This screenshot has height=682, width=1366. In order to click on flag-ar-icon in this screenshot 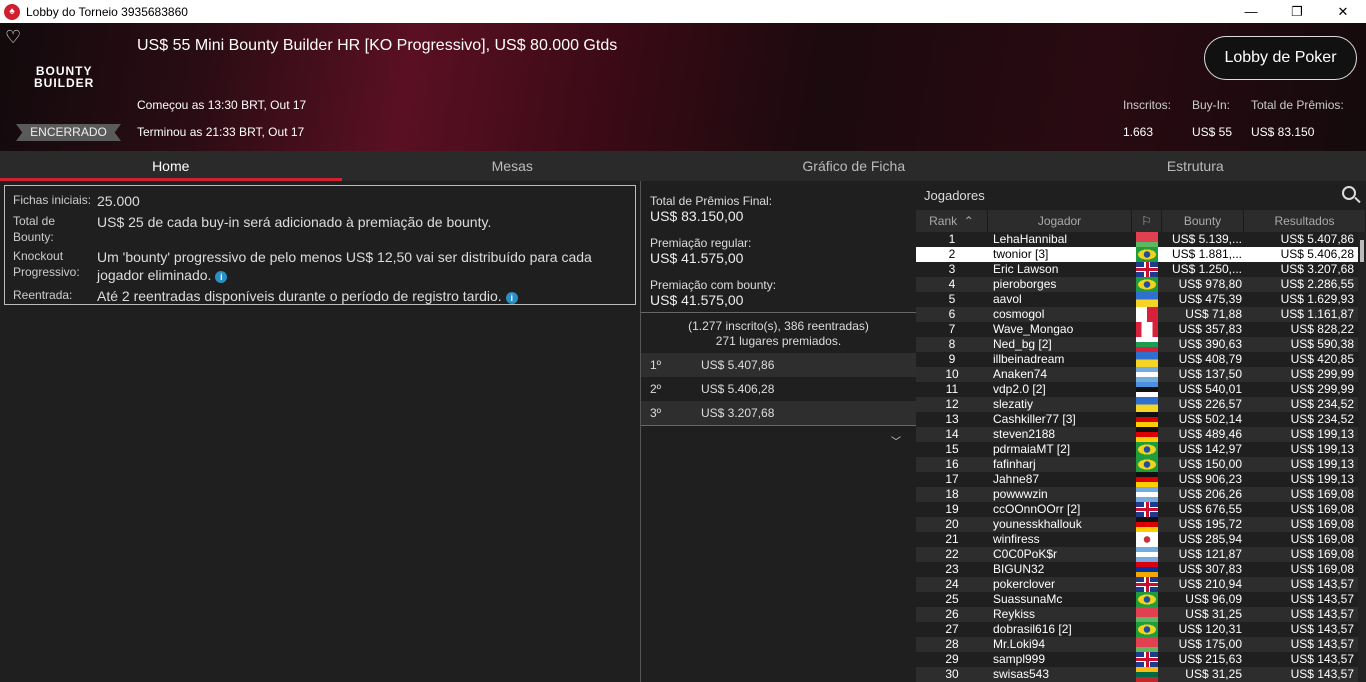, I will do `click(1147, 494)`.